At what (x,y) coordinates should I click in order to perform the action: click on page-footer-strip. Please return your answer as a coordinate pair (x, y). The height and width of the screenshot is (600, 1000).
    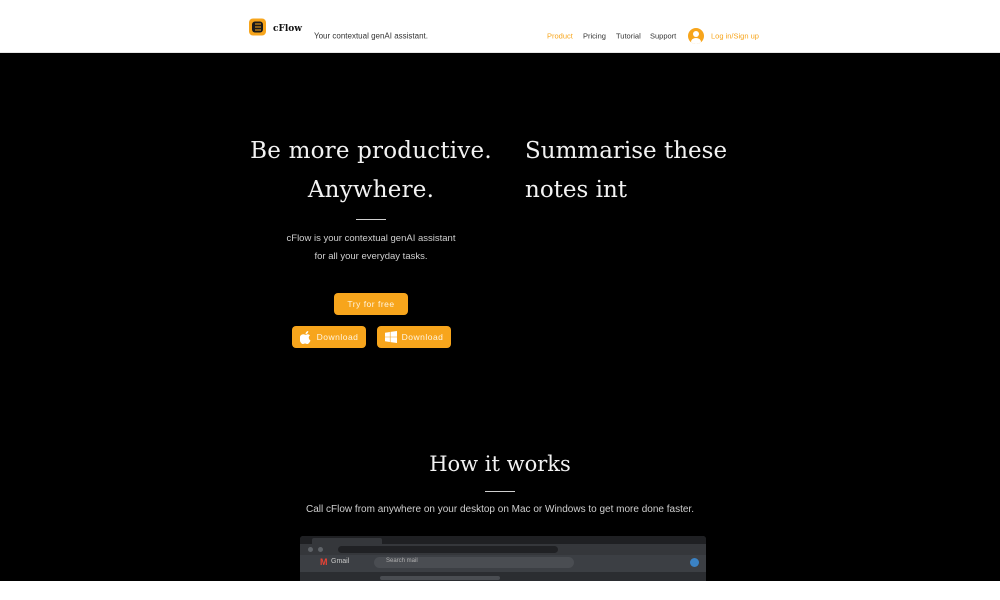
    Looking at the image, I should click on (500, 590).